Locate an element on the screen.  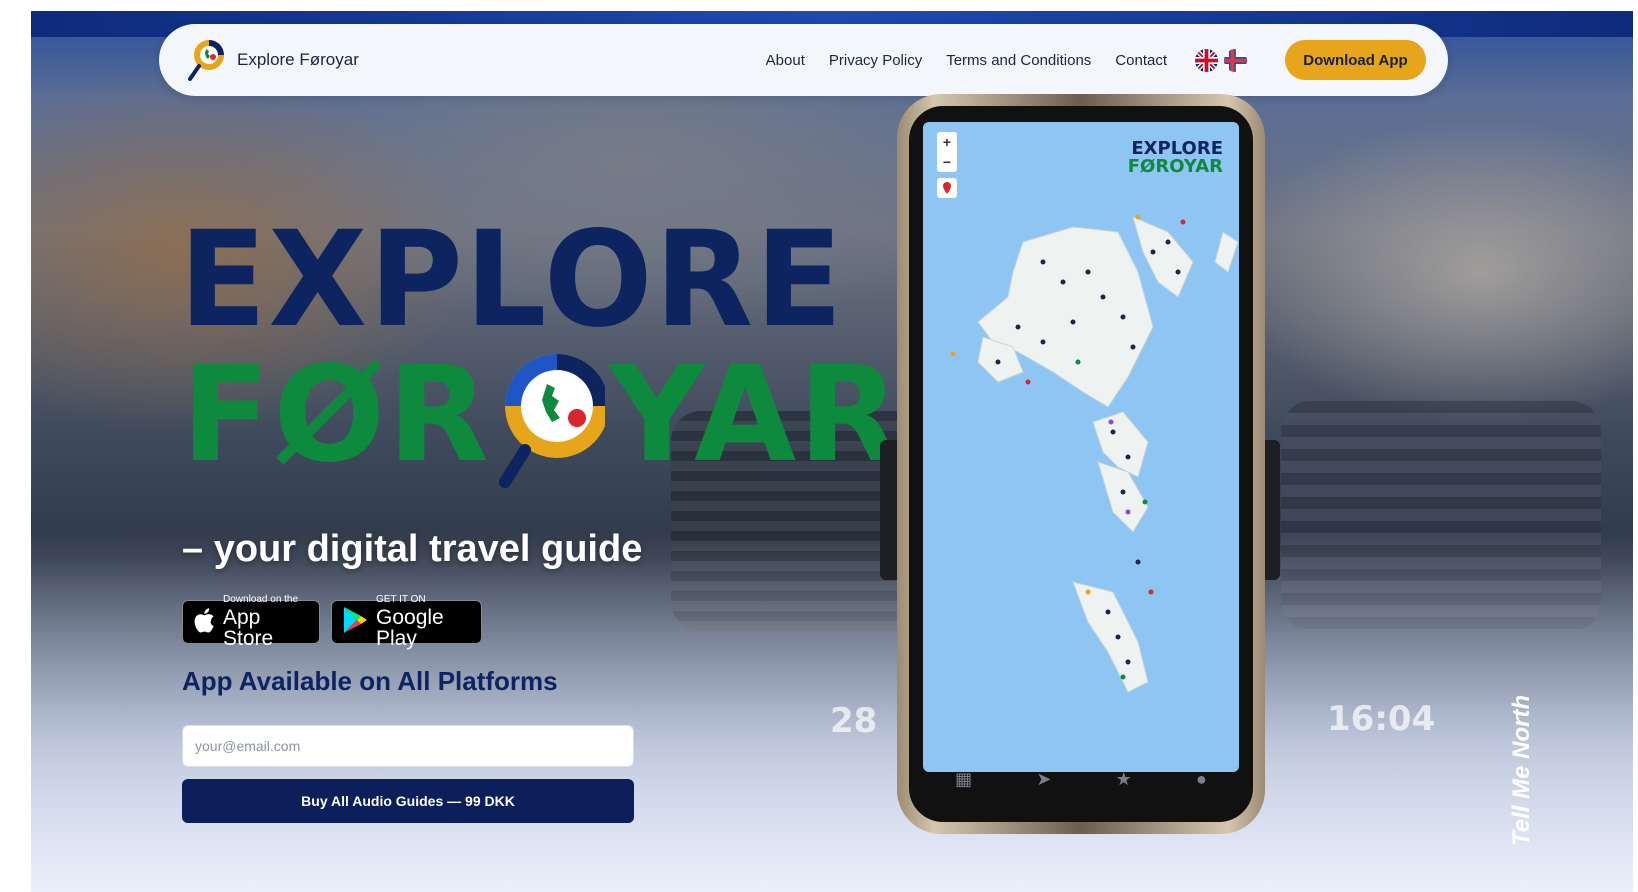
google-play-icon is located at coordinates (355, 622).